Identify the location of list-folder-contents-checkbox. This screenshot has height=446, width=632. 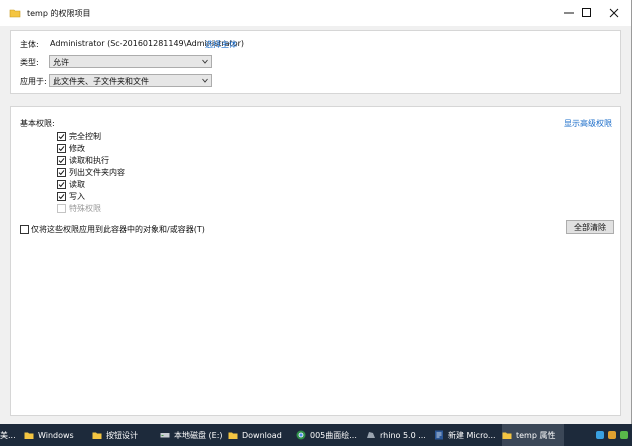
(61, 172).